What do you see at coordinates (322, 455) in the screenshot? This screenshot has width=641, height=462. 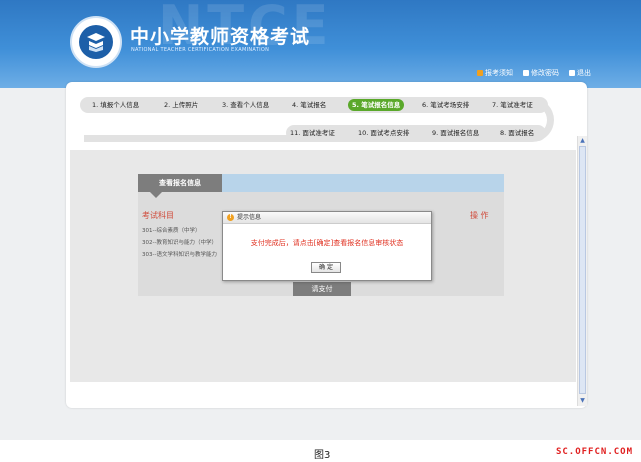 I see `figure-caption: 图3` at bounding box center [322, 455].